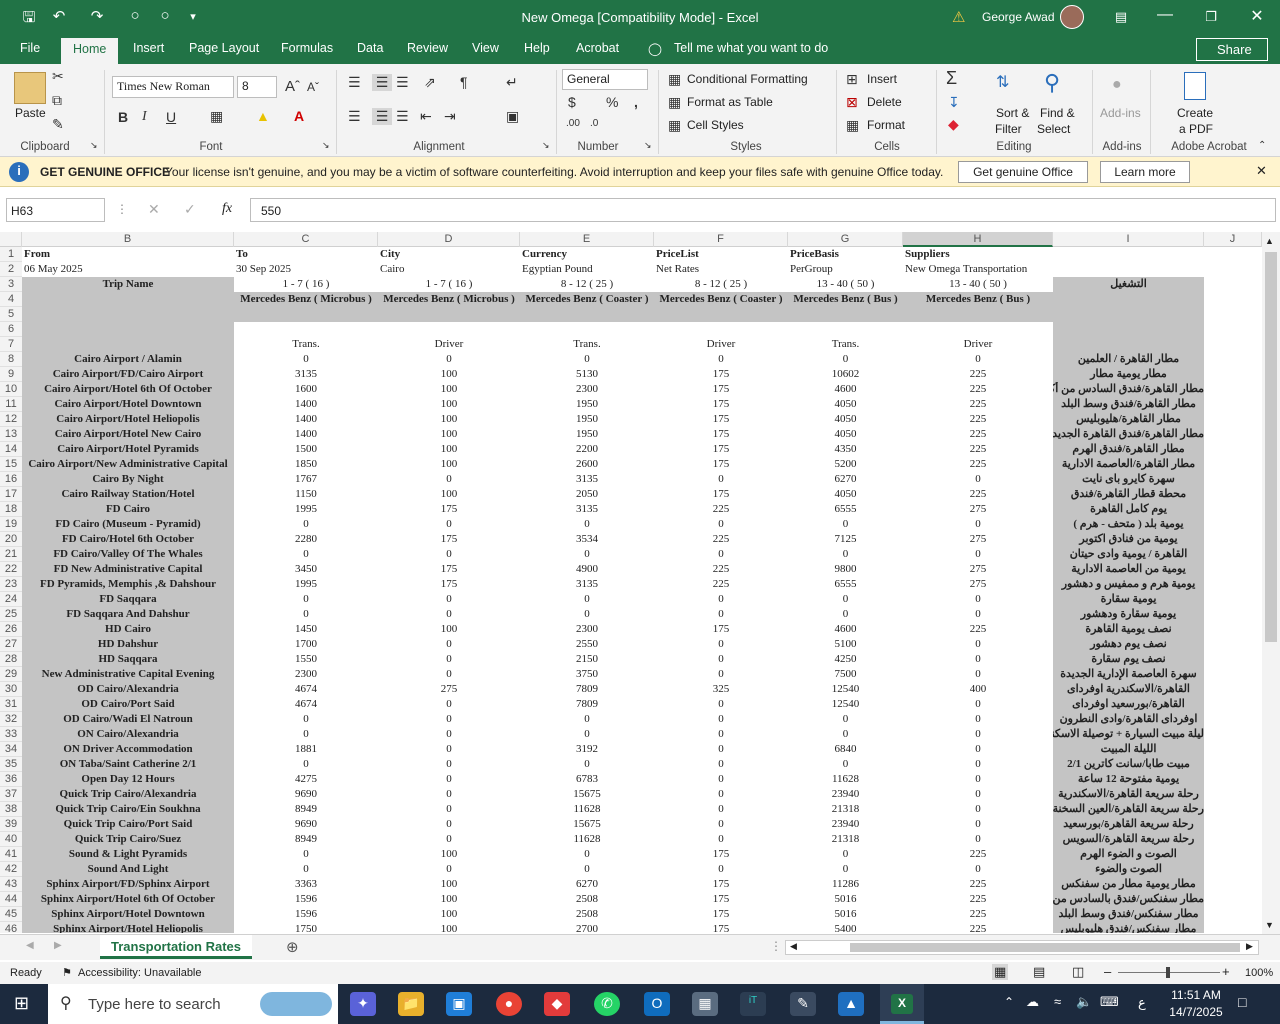 The height and width of the screenshot is (1024, 1280). Describe the element at coordinates (953, 124) in the screenshot. I see `clear-icon: ◆` at that location.